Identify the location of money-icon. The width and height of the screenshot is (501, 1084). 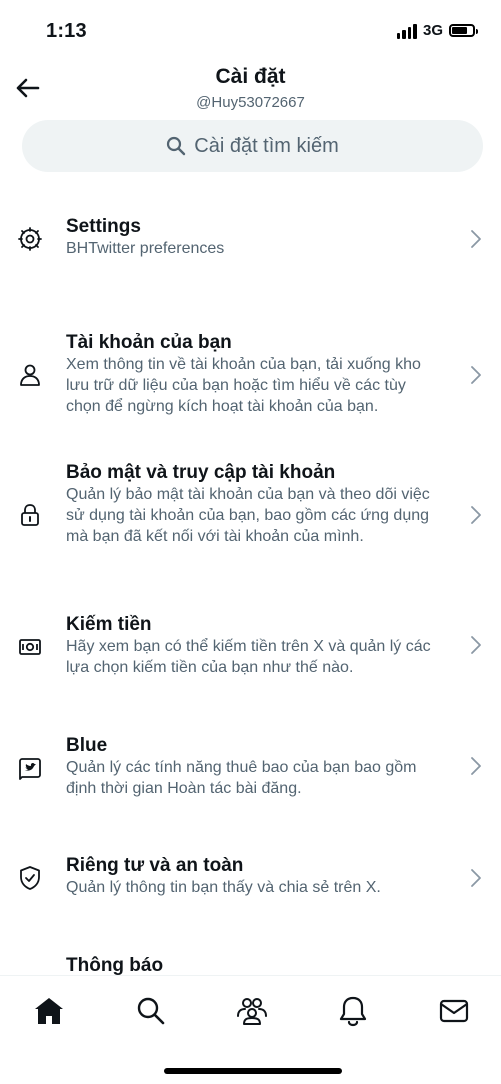
(30, 647).